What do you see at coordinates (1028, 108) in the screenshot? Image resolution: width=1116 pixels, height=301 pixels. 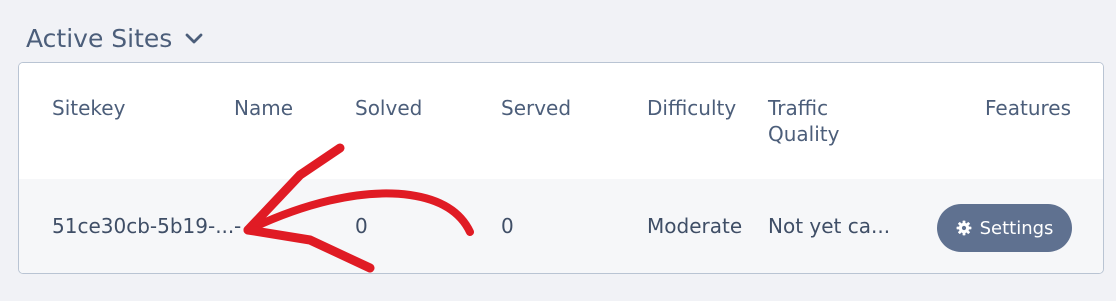 I see `column-header-features: Features` at bounding box center [1028, 108].